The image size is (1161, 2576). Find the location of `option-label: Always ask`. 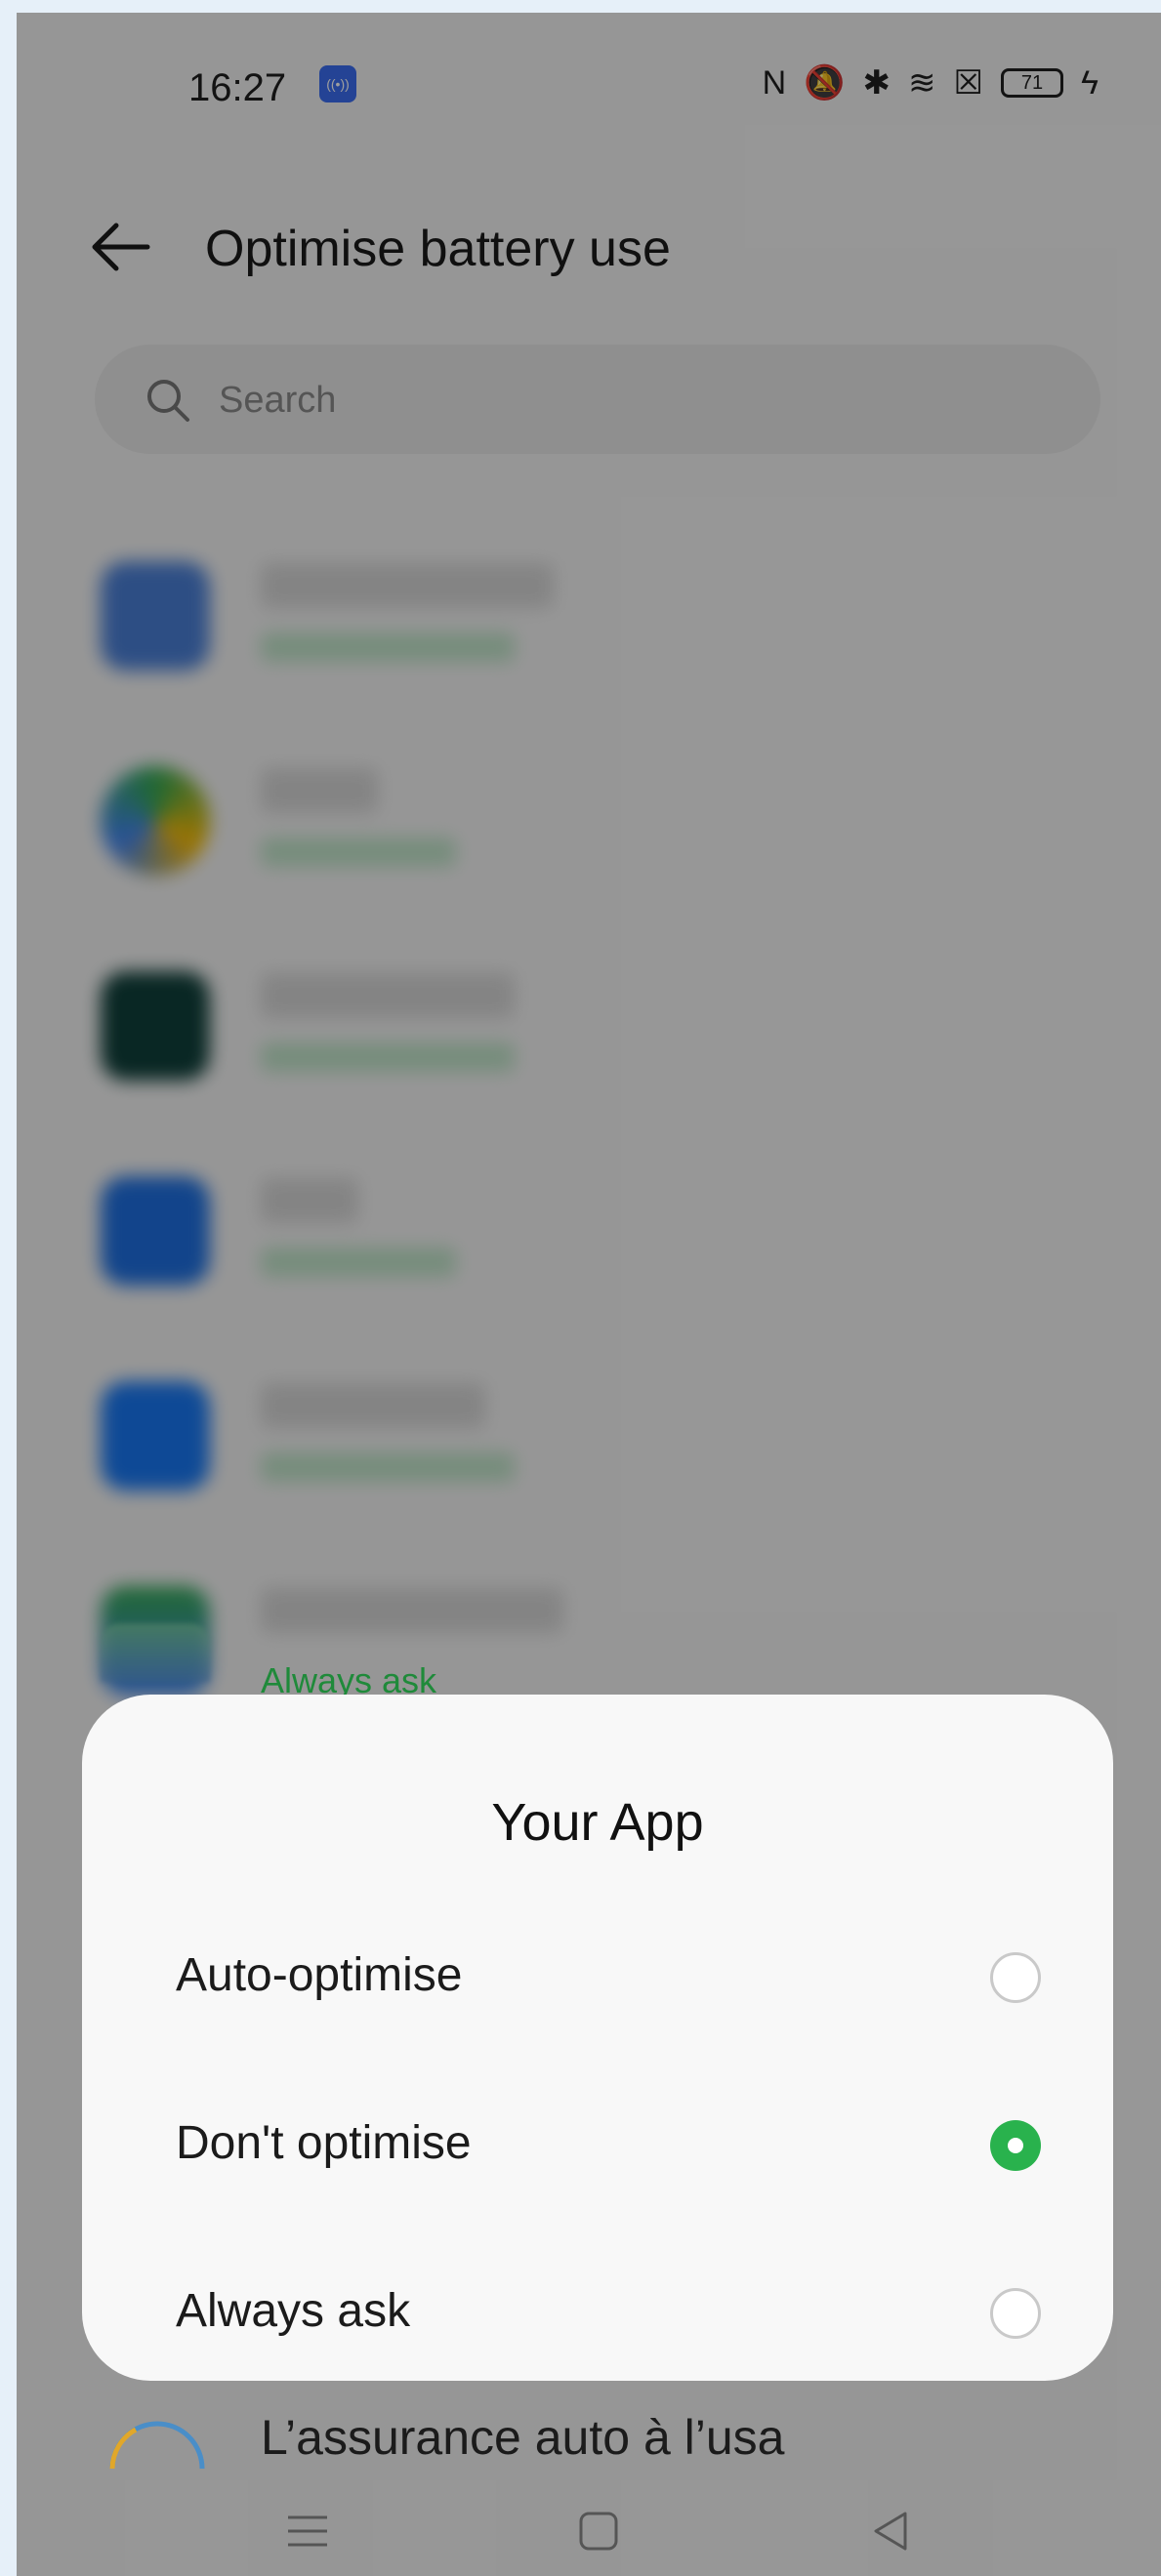

option-label: Always ask is located at coordinates (293, 2311).